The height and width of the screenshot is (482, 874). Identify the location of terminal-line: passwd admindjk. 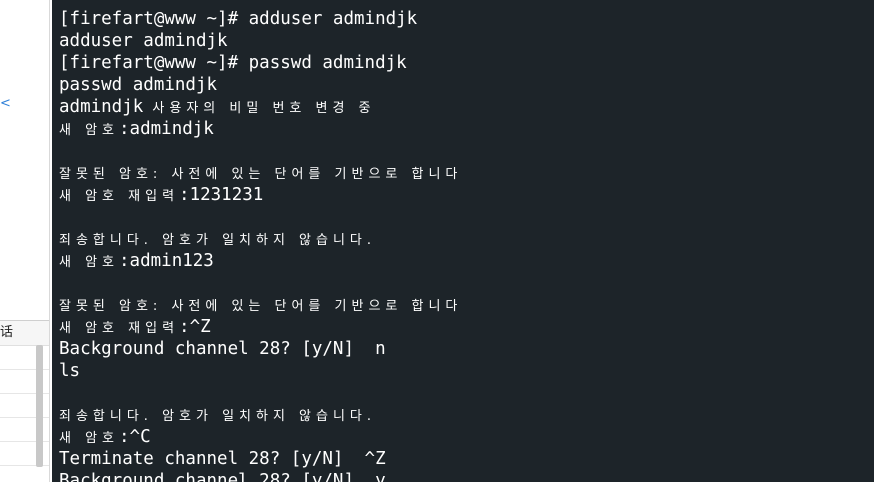
(260, 85).